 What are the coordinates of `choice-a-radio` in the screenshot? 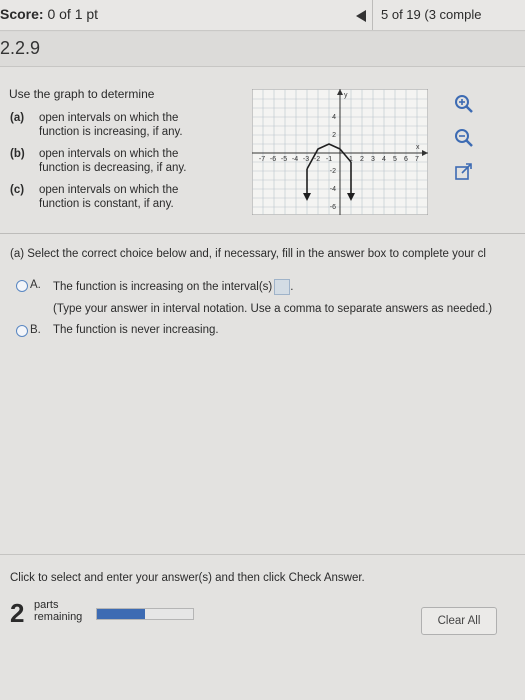 It's located at (22, 286).